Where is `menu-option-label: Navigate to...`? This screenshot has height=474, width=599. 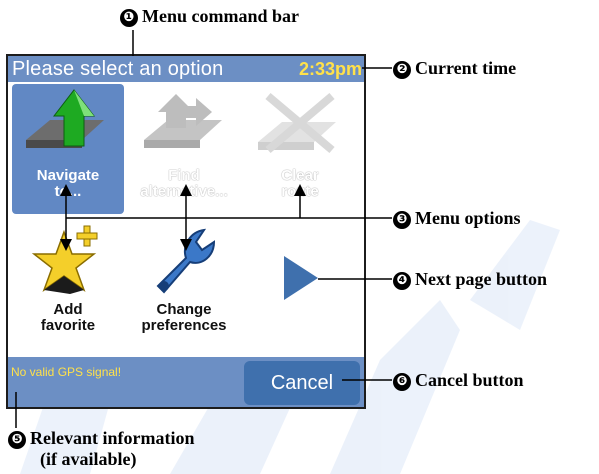 menu-option-label: Navigate to... is located at coordinates (68, 183).